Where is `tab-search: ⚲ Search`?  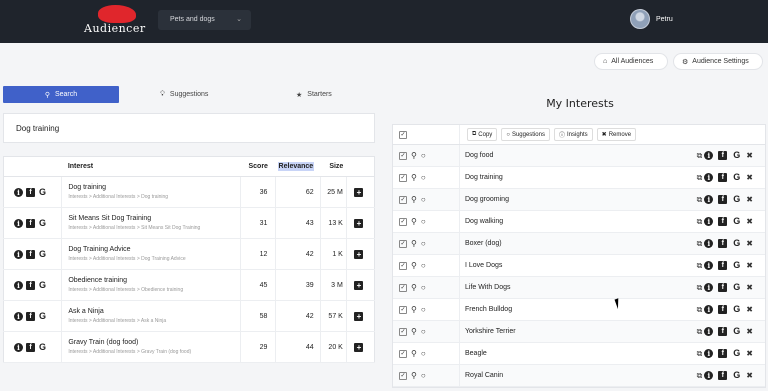 tab-search: ⚲ Search is located at coordinates (61, 94).